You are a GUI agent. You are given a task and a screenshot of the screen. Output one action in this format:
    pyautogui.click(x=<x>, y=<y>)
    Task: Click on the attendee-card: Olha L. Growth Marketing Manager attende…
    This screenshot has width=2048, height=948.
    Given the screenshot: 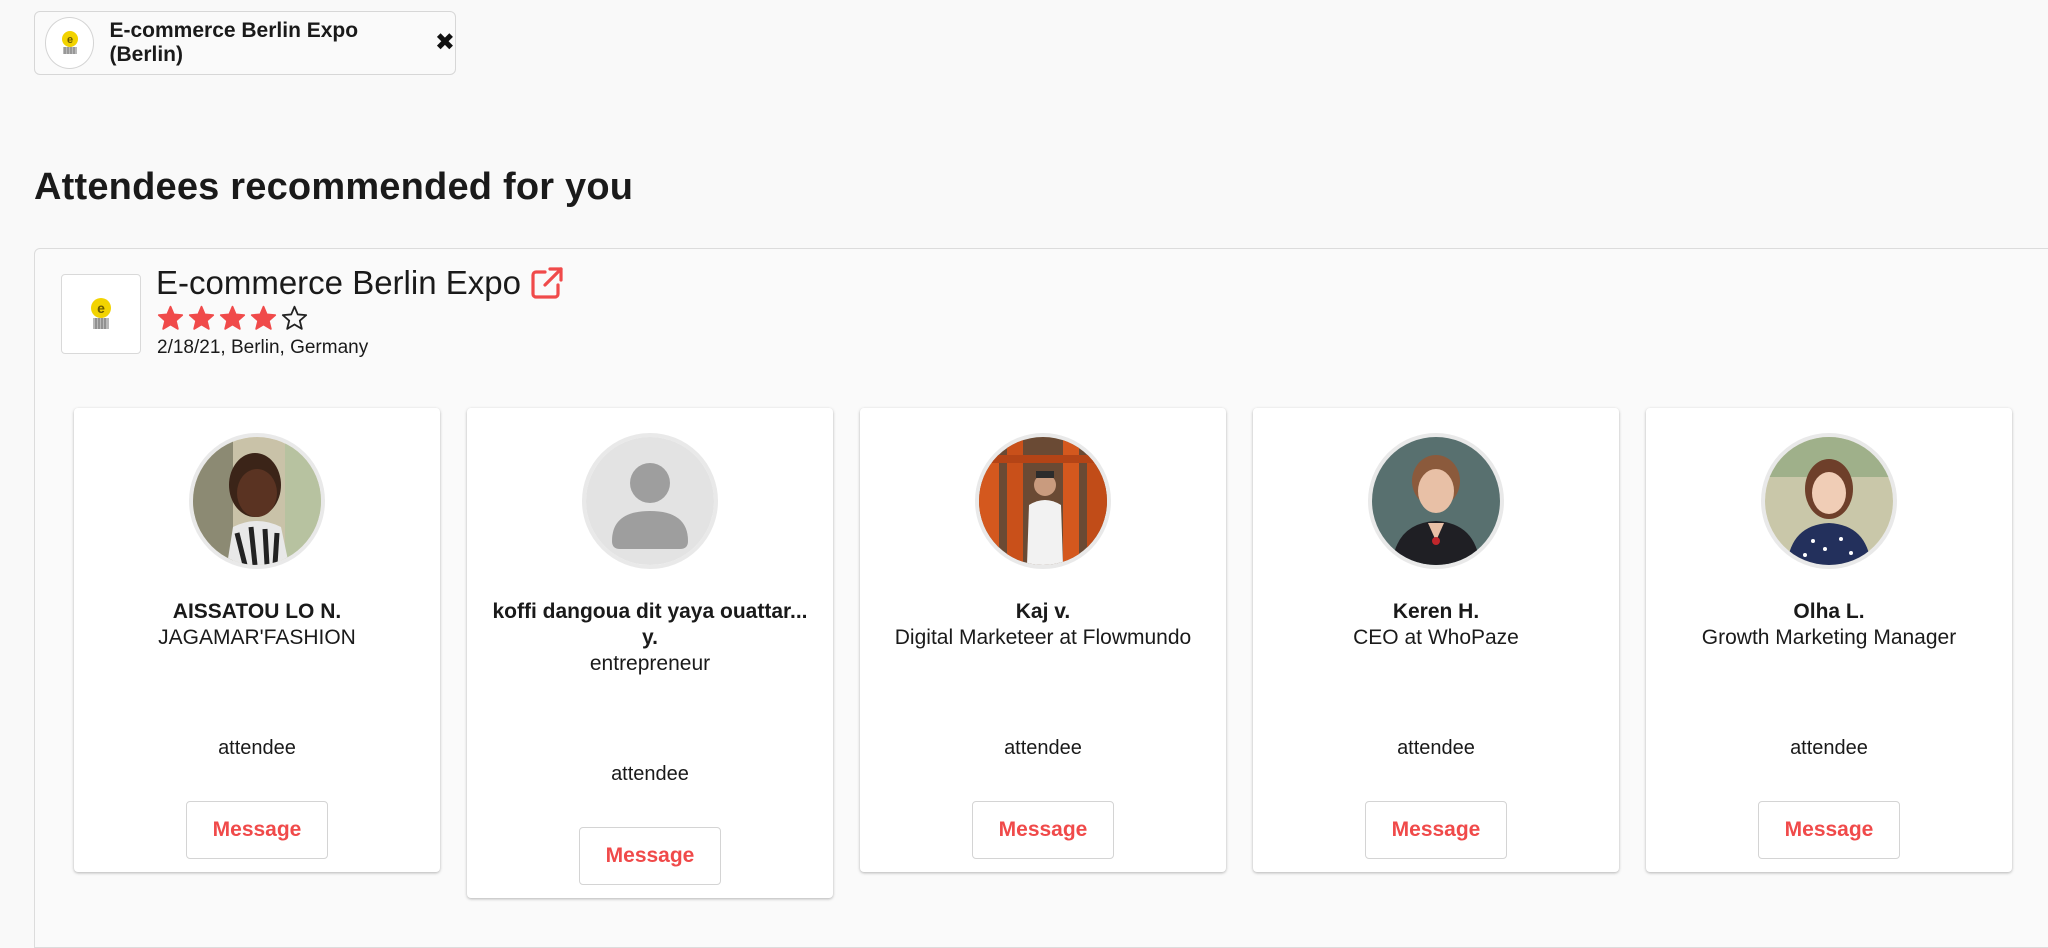 What is the action you would take?
    pyautogui.click(x=1829, y=640)
    